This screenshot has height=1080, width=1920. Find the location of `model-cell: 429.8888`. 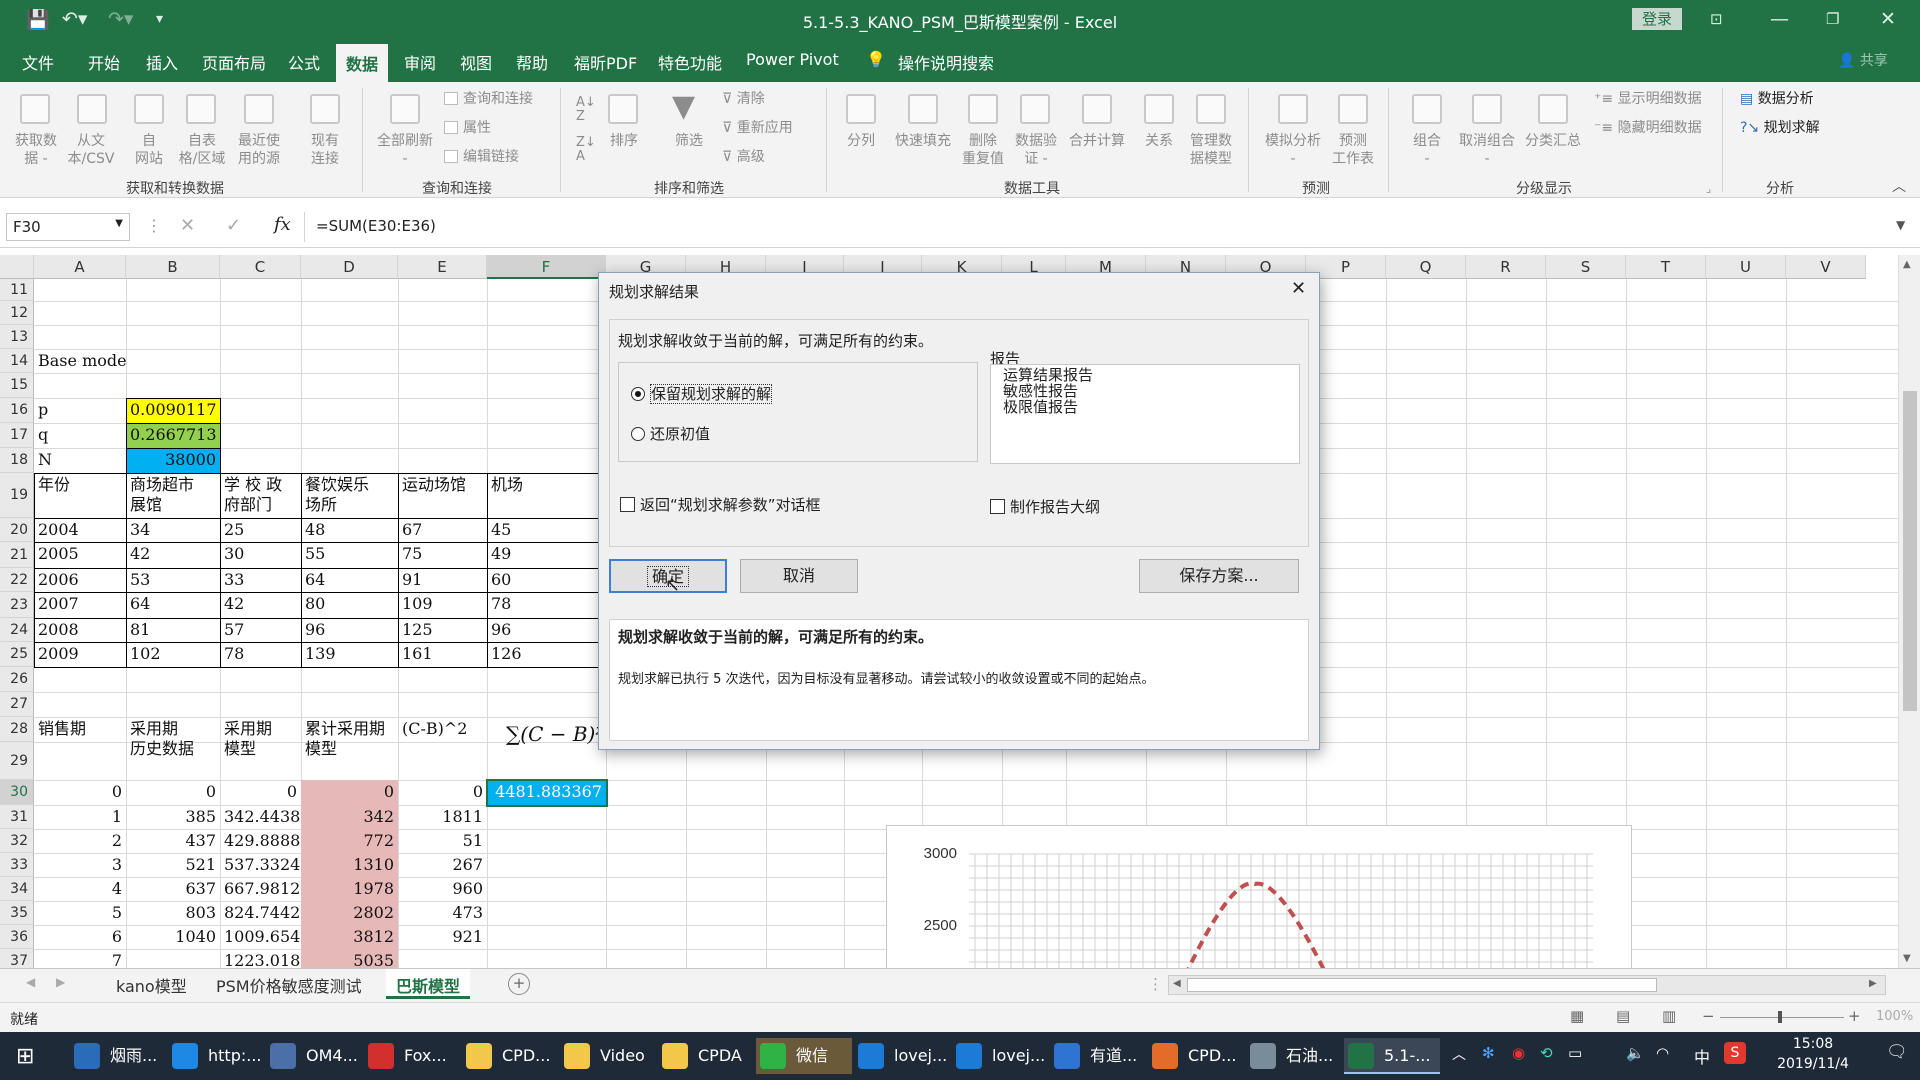

model-cell: 429.8888 is located at coordinates (260, 841).